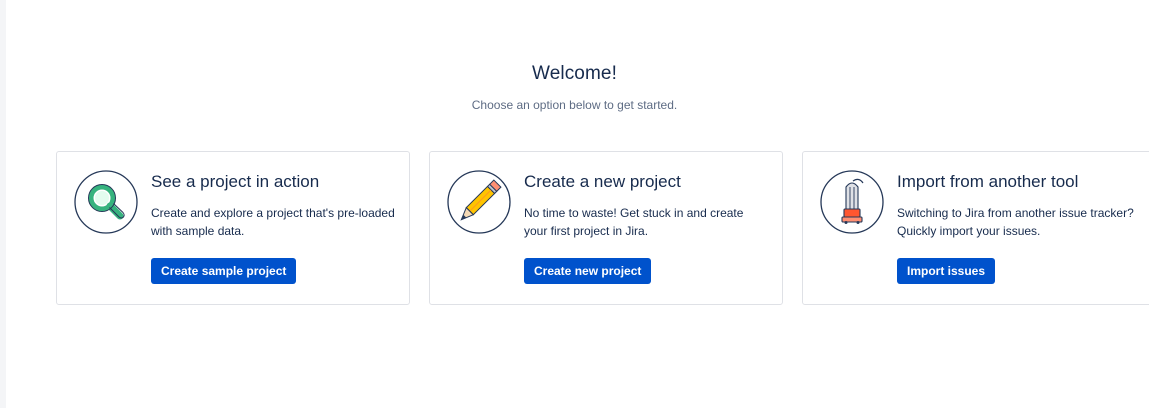  What do you see at coordinates (852, 202) in the screenshot?
I see `vacuum-cleaner-icon` at bounding box center [852, 202].